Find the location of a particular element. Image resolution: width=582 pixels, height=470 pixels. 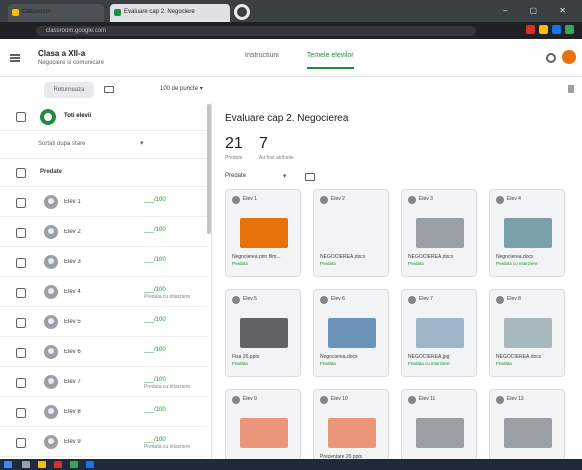

account-avatar is located at coordinates (569, 57).